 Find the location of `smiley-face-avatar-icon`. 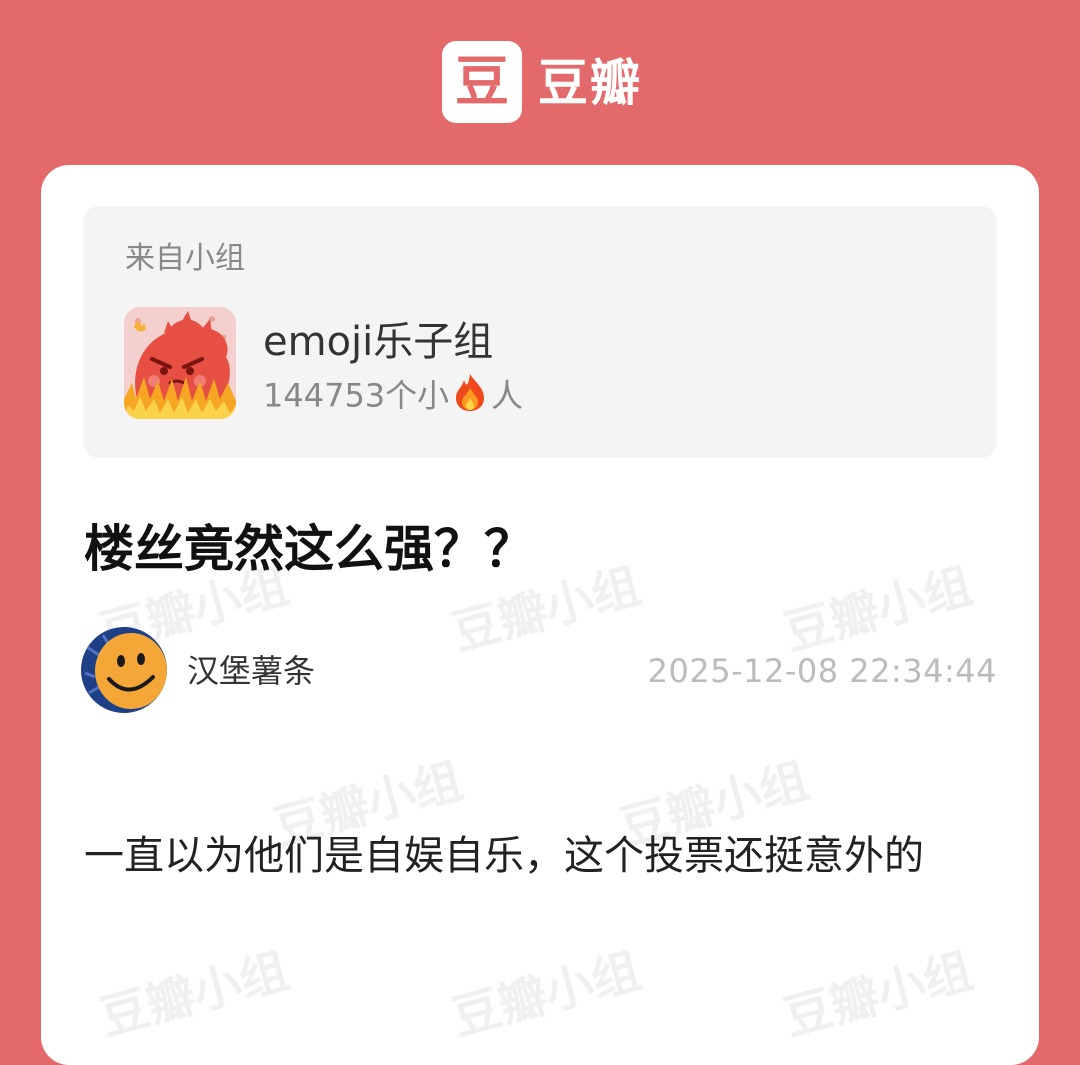

smiley-face-avatar-icon is located at coordinates (124, 670).